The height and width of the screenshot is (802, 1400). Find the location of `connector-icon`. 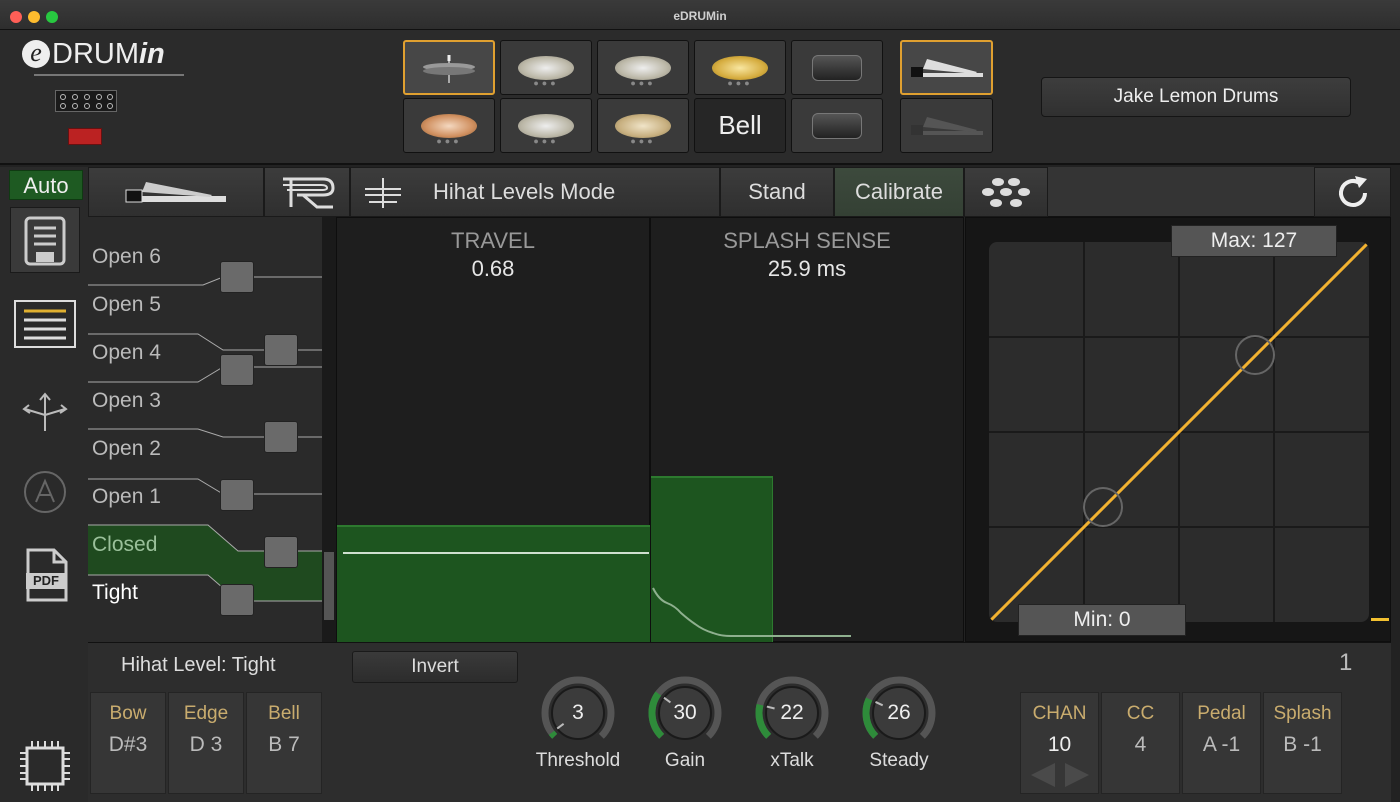

connector-icon is located at coordinates (86, 101).